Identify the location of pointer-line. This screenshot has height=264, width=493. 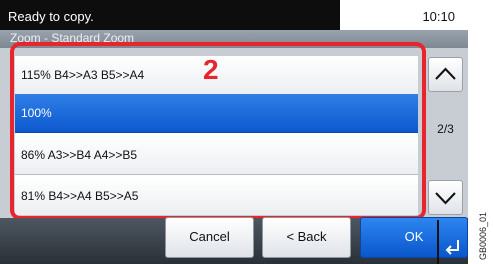
(438, 242).